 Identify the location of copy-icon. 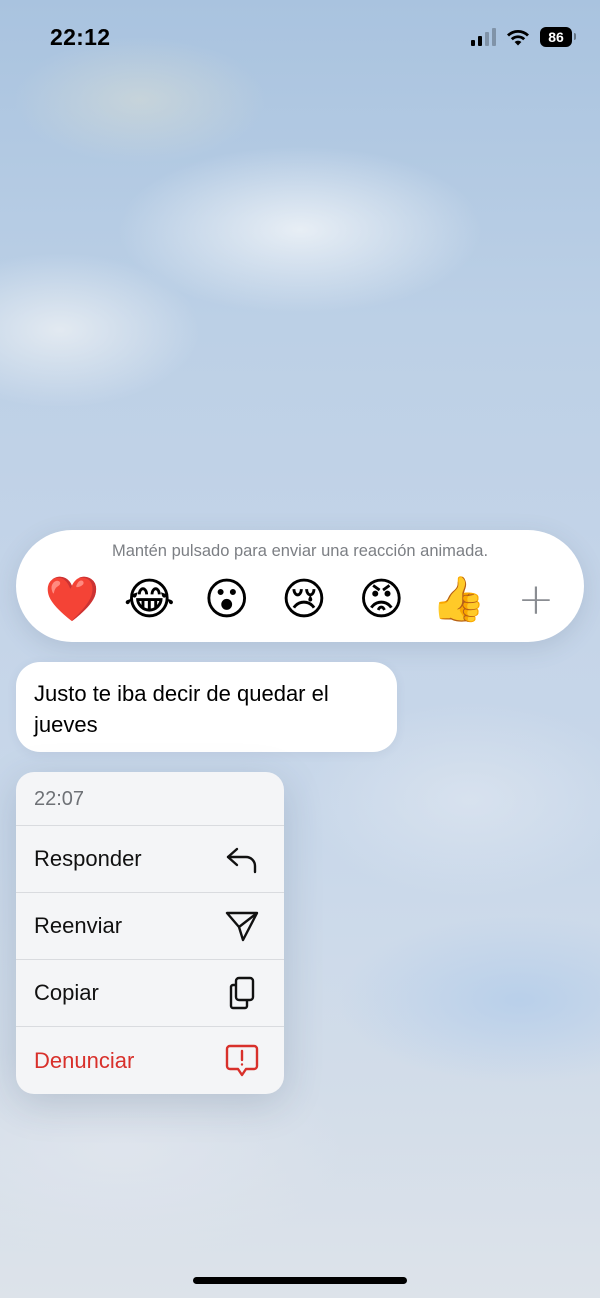
(242, 993).